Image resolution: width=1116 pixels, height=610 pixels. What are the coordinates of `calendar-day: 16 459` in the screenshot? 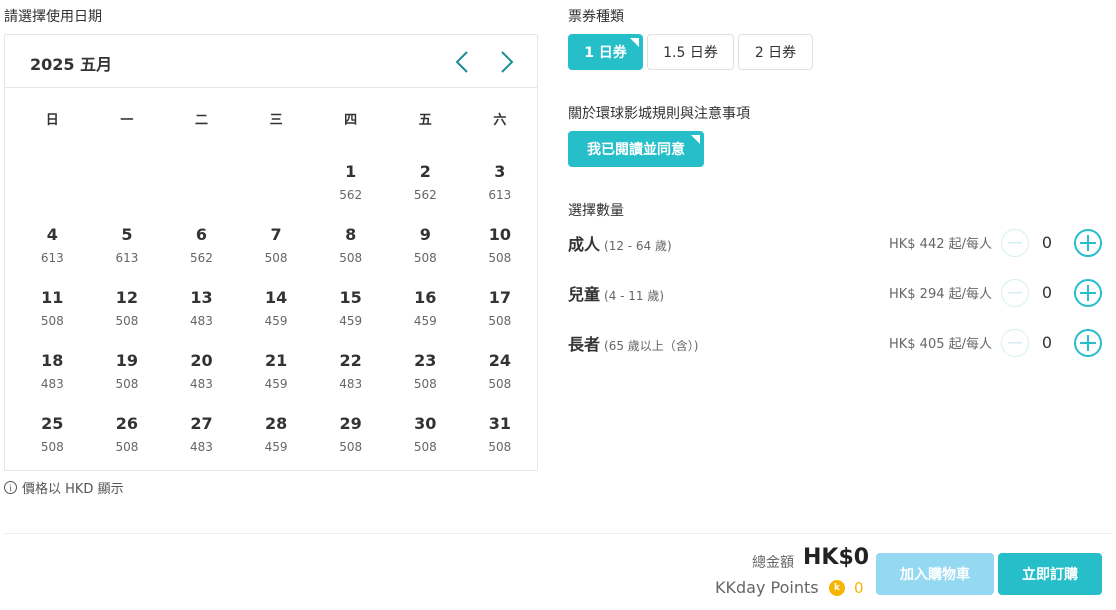 It's located at (425, 316).